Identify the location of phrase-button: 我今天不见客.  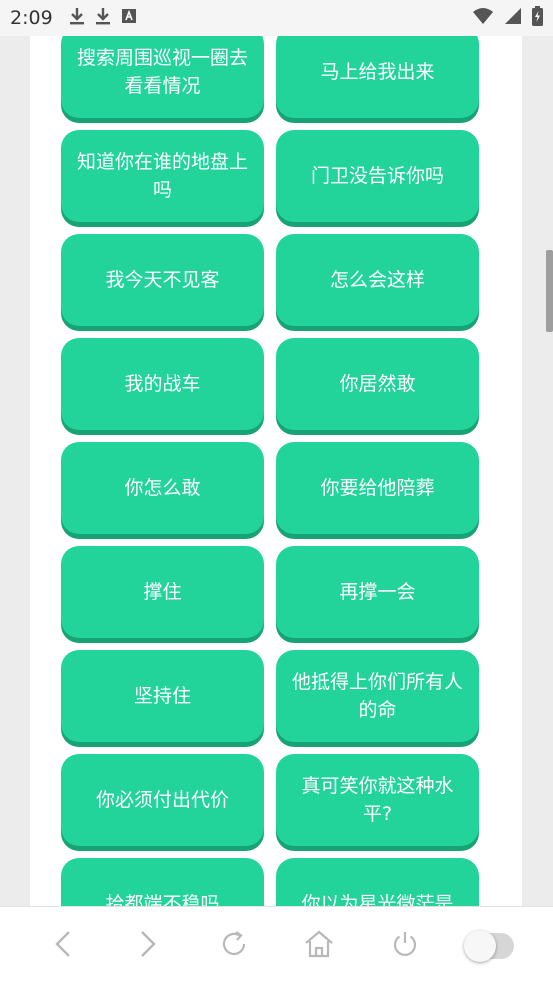
(162, 280).